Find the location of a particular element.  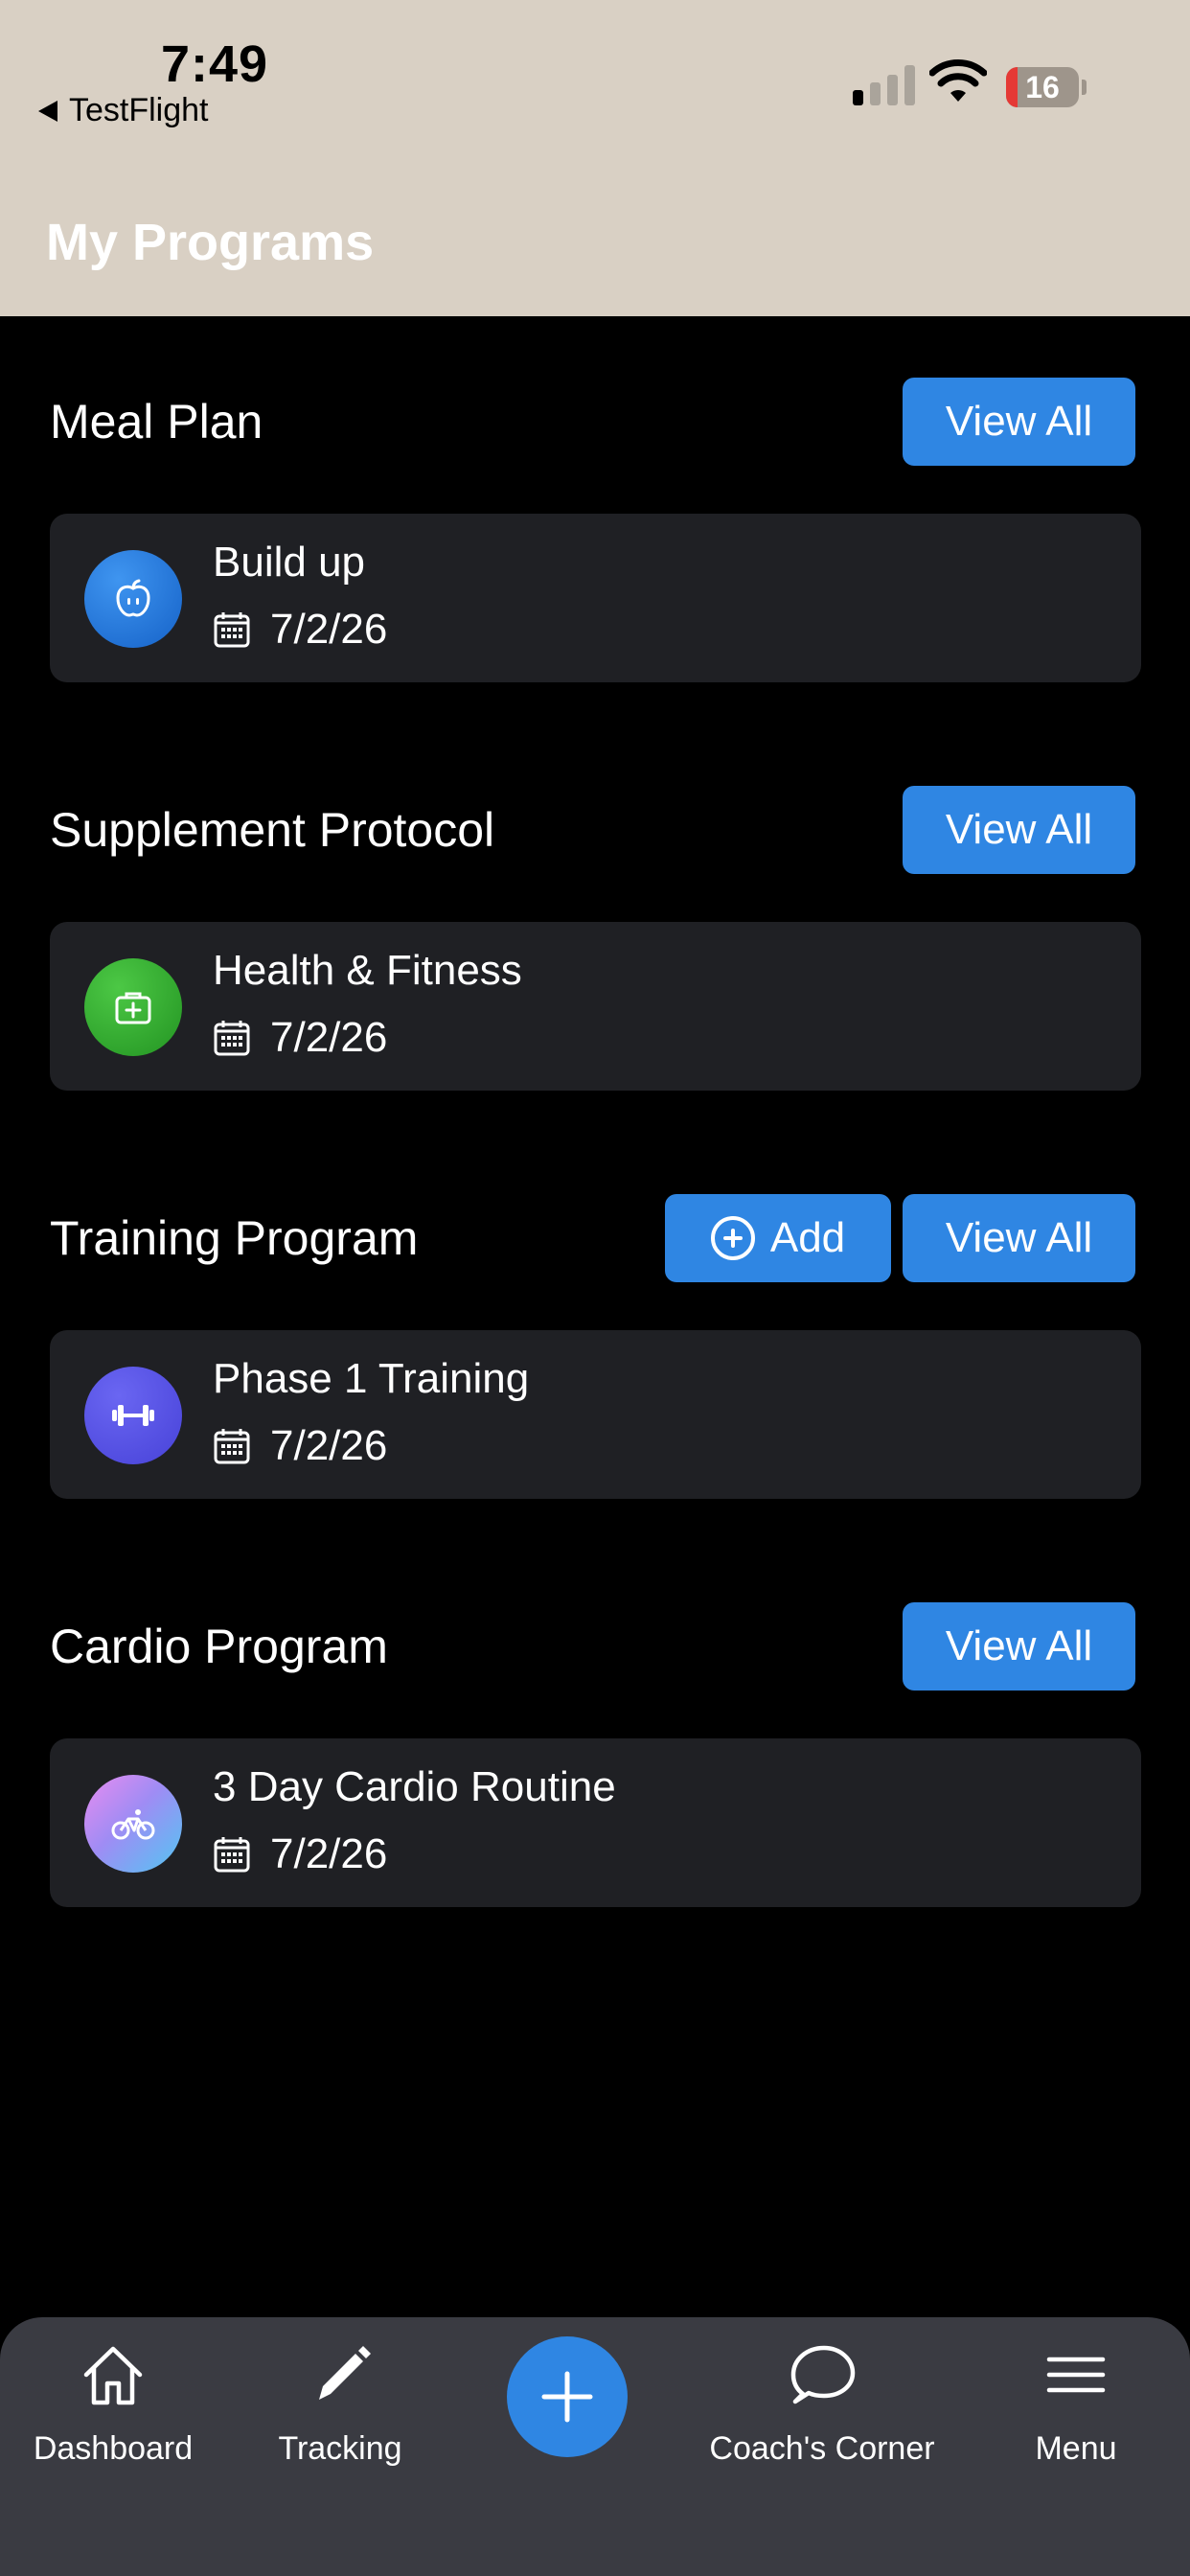

tab-tracking: Tracking is located at coordinates (341, 2402).